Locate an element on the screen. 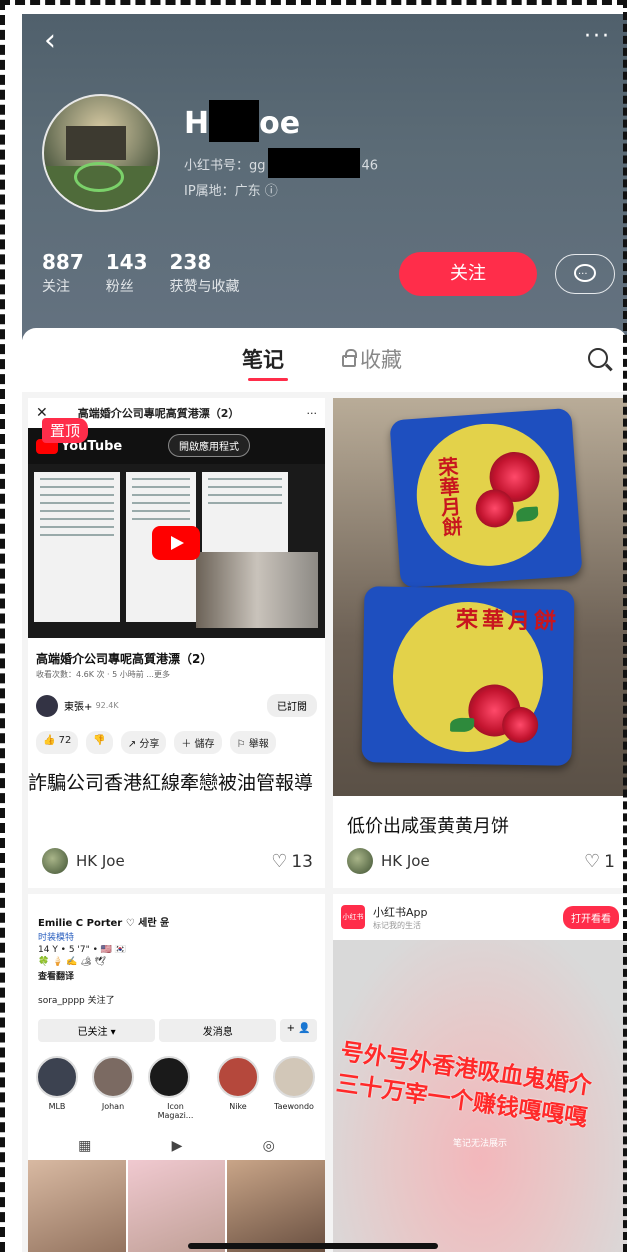 The height and width of the screenshot is (1252, 627). yt-save: ＋ 儲存 is located at coordinates (198, 742).